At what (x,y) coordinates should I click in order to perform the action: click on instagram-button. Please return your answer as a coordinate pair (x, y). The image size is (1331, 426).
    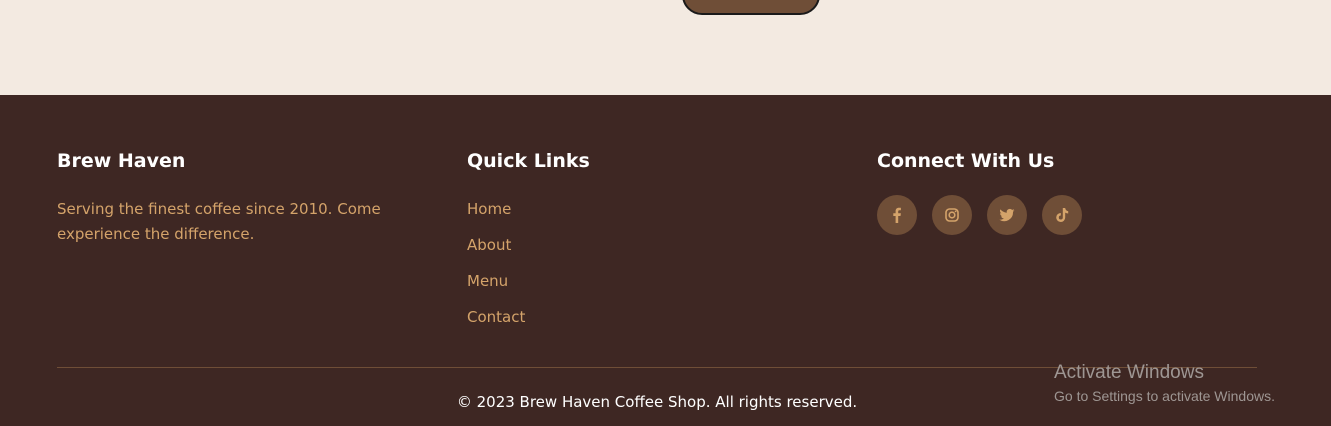
    Looking at the image, I should click on (952, 215).